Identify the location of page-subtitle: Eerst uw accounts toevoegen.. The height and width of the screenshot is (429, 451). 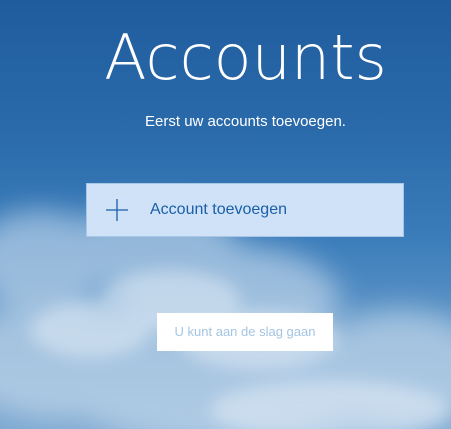
(245, 121).